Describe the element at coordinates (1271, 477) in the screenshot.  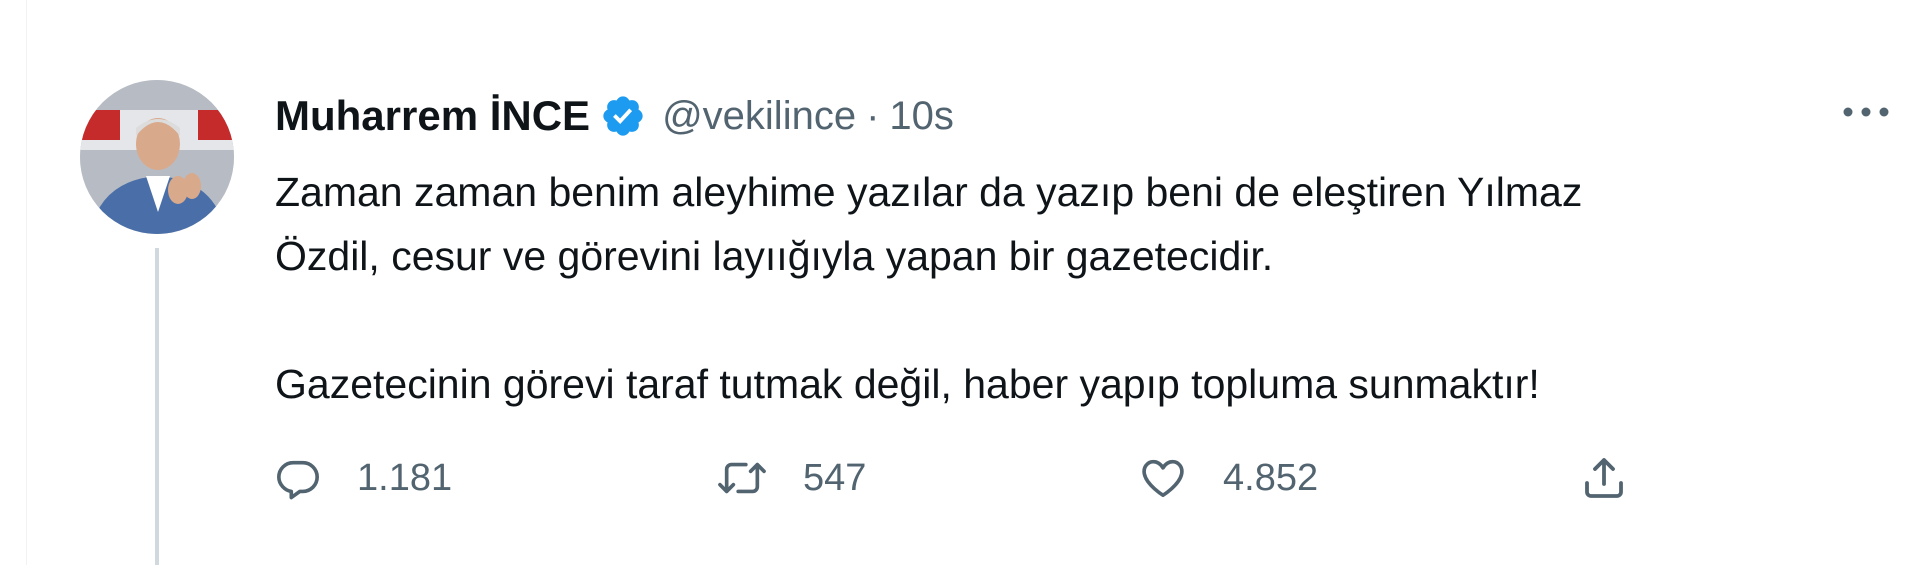
I see `like-count: 4.852` at that location.